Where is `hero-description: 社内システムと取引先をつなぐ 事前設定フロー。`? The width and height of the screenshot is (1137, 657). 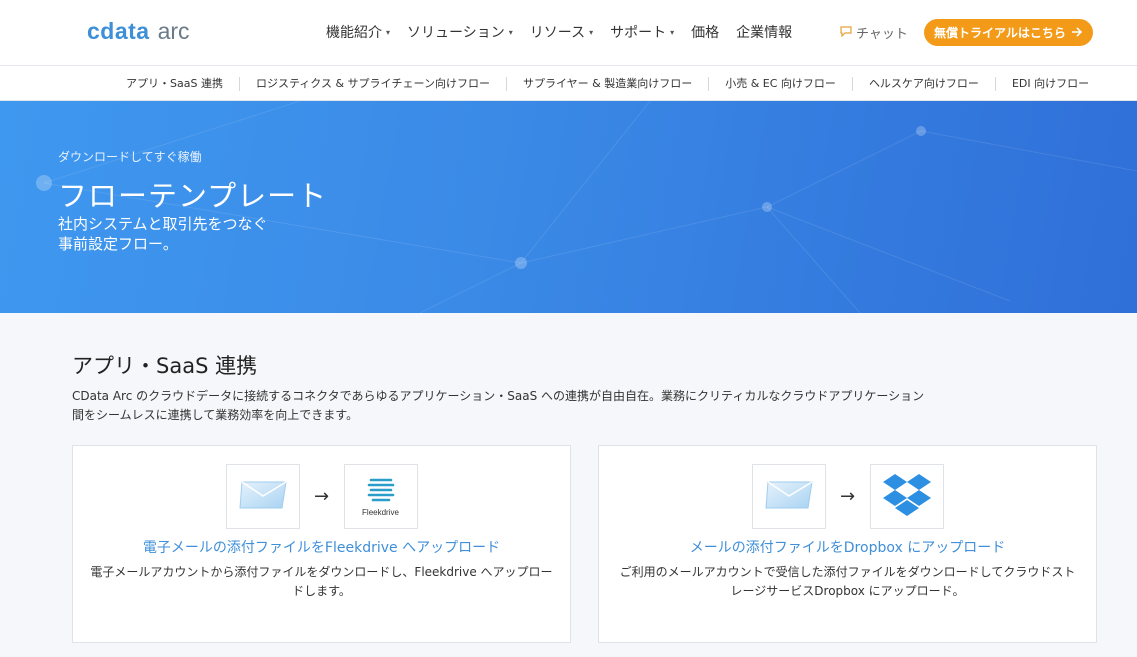 hero-description: 社内システムと取引先をつなぐ 事前設定フロー。 is located at coordinates (208, 234).